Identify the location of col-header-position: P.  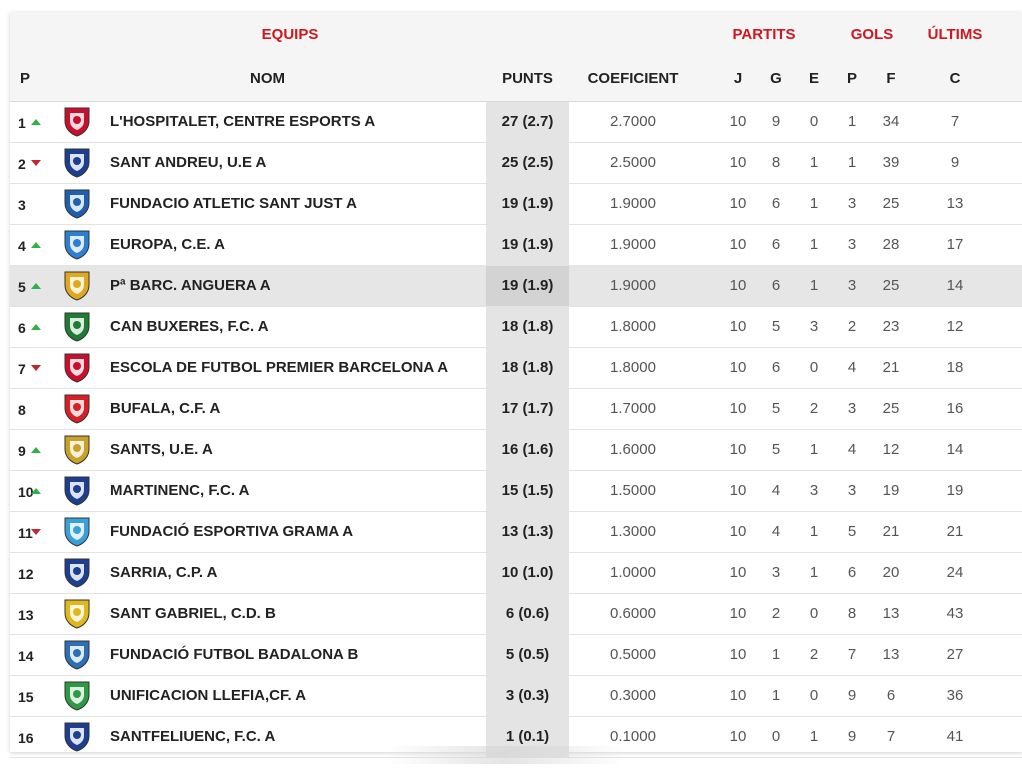
(25, 78).